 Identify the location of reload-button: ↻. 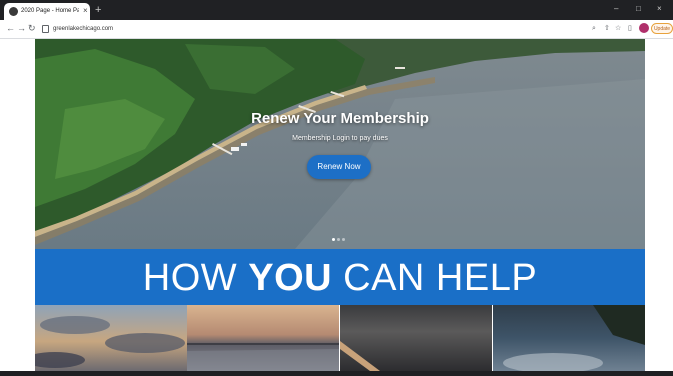
(32, 28).